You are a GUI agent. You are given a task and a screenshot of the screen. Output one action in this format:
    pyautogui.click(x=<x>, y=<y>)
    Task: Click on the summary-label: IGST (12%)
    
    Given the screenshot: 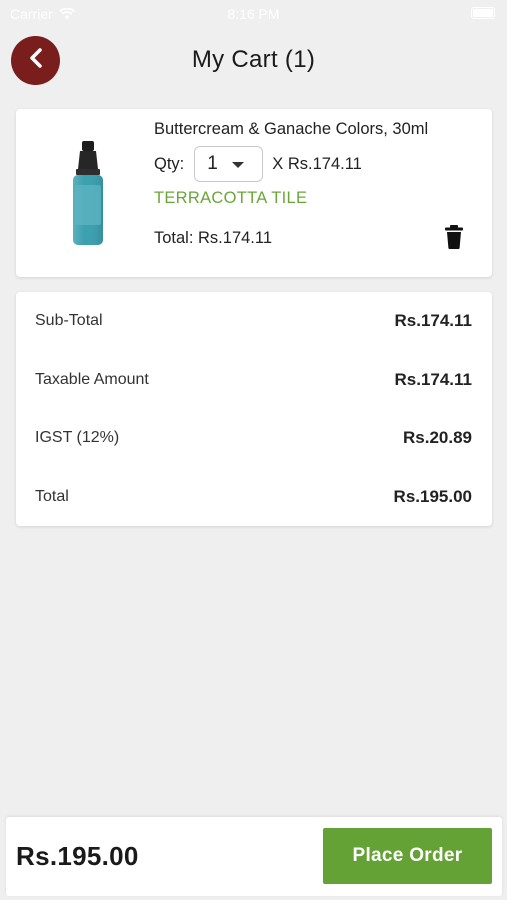 What is the action you would take?
    pyautogui.click(x=77, y=437)
    